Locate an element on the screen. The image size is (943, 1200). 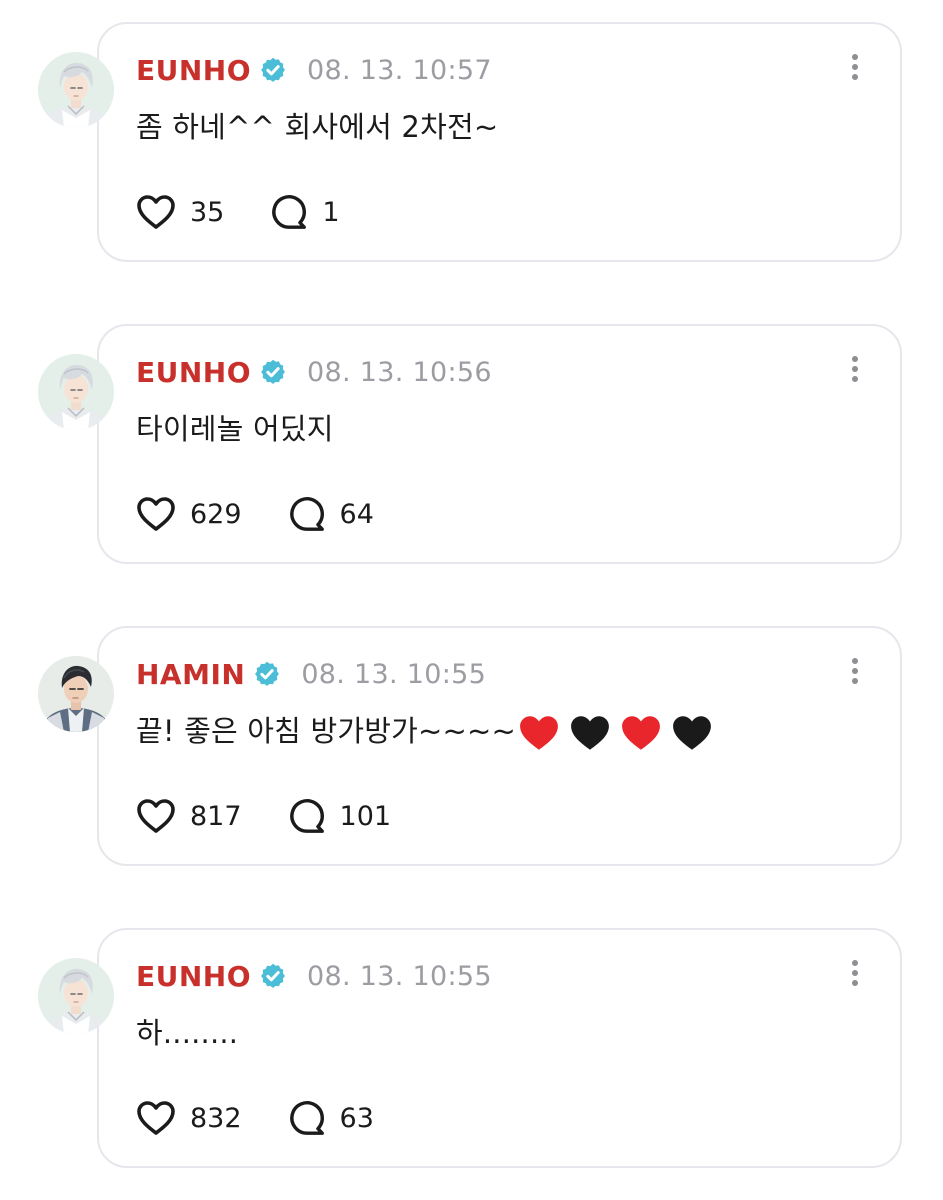
post-timestamp: 08. 13. 10:56 is located at coordinates (399, 372).